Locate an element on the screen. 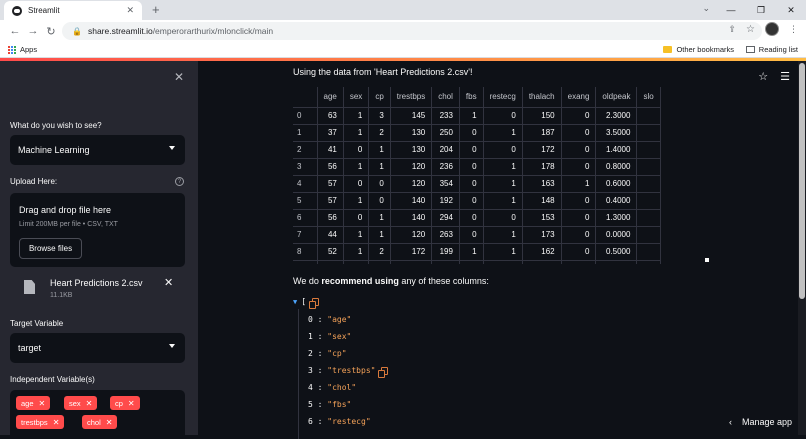  browse-files-button: Browse files is located at coordinates (50, 248).